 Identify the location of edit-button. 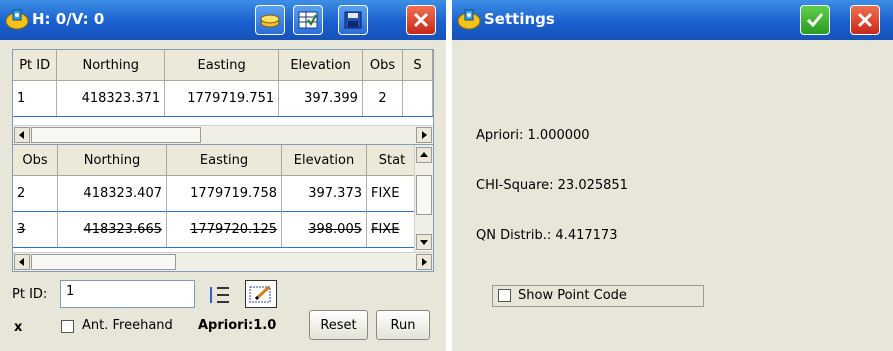
(261, 294).